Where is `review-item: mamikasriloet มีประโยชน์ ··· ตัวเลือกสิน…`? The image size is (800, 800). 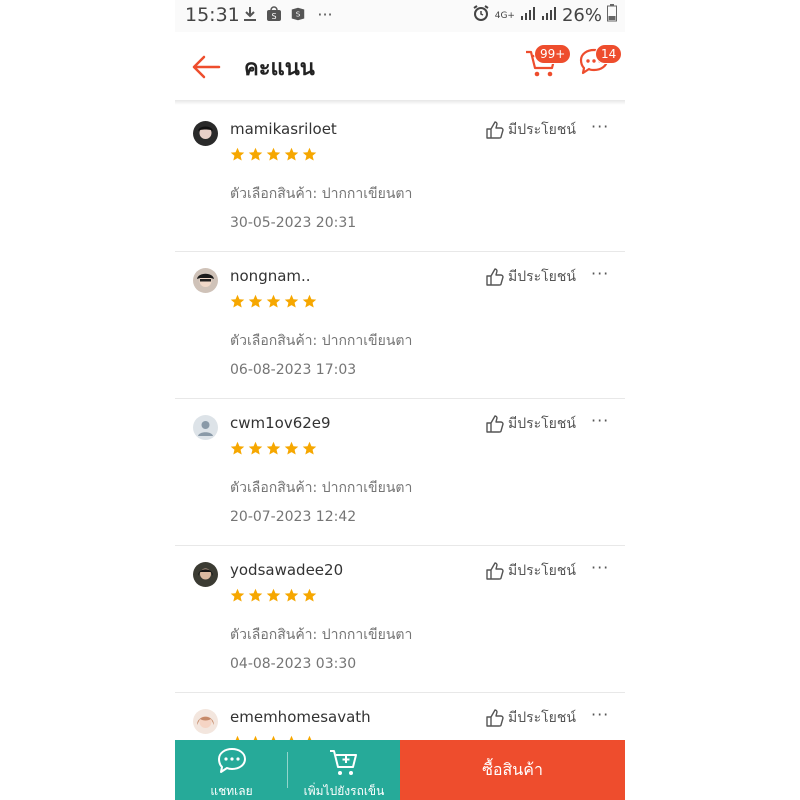 review-item: mamikasriloet มีประโยชน์ ··· ตัวเลือกสิน… is located at coordinates (400, 178).